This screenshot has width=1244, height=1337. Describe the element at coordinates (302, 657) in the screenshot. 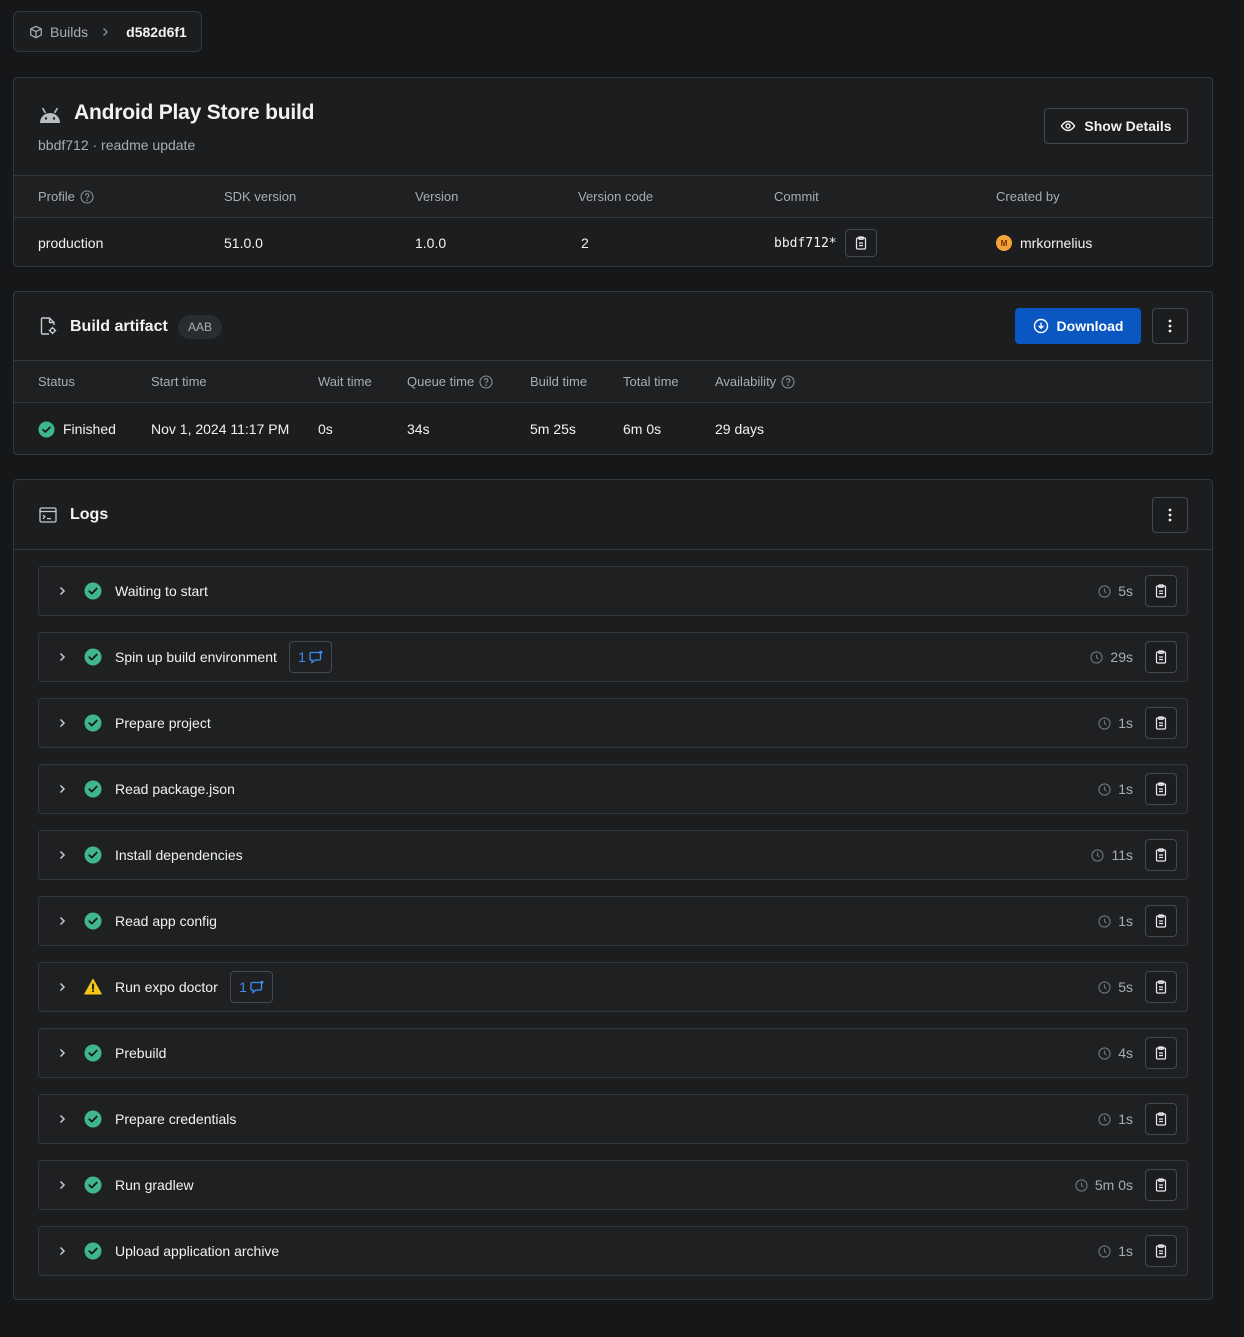

I see `log-messages-count: 1` at that location.